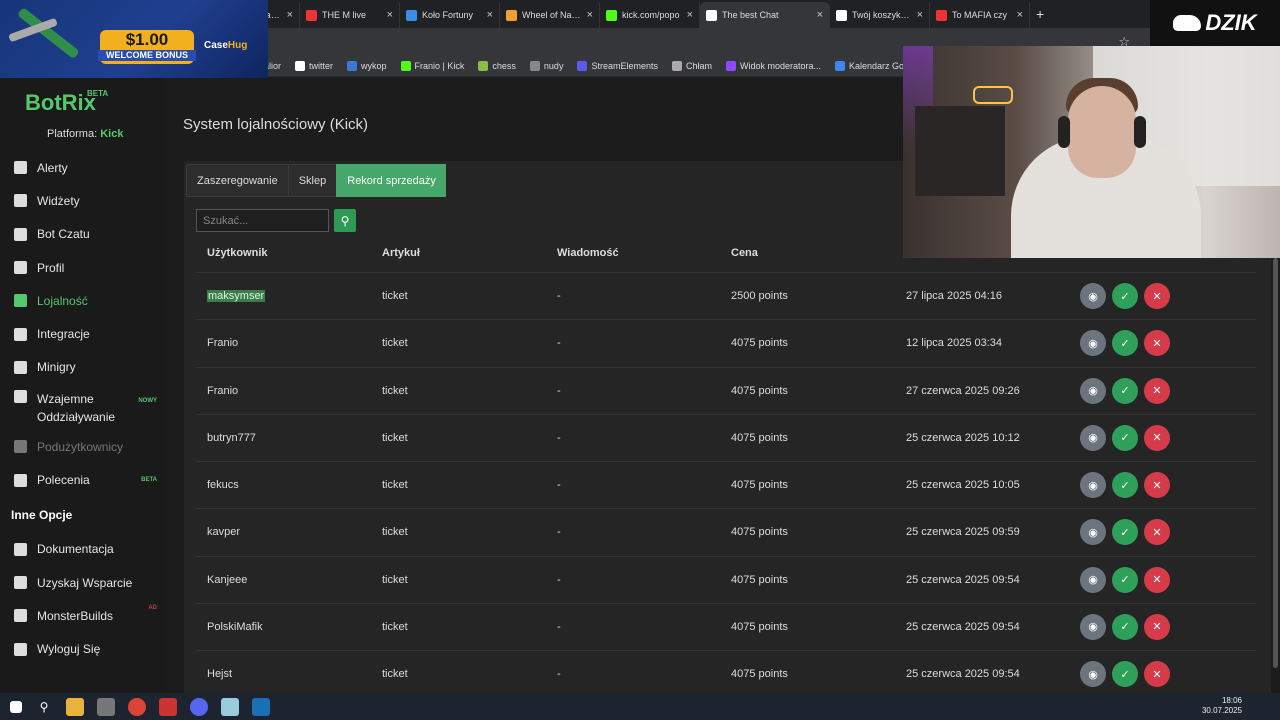 The width and height of the screenshot is (1280, 720). Describe the element at coordinates (83, 649) in the screenshot. I see `sidebar-item: Wyloguj Się` at that location.